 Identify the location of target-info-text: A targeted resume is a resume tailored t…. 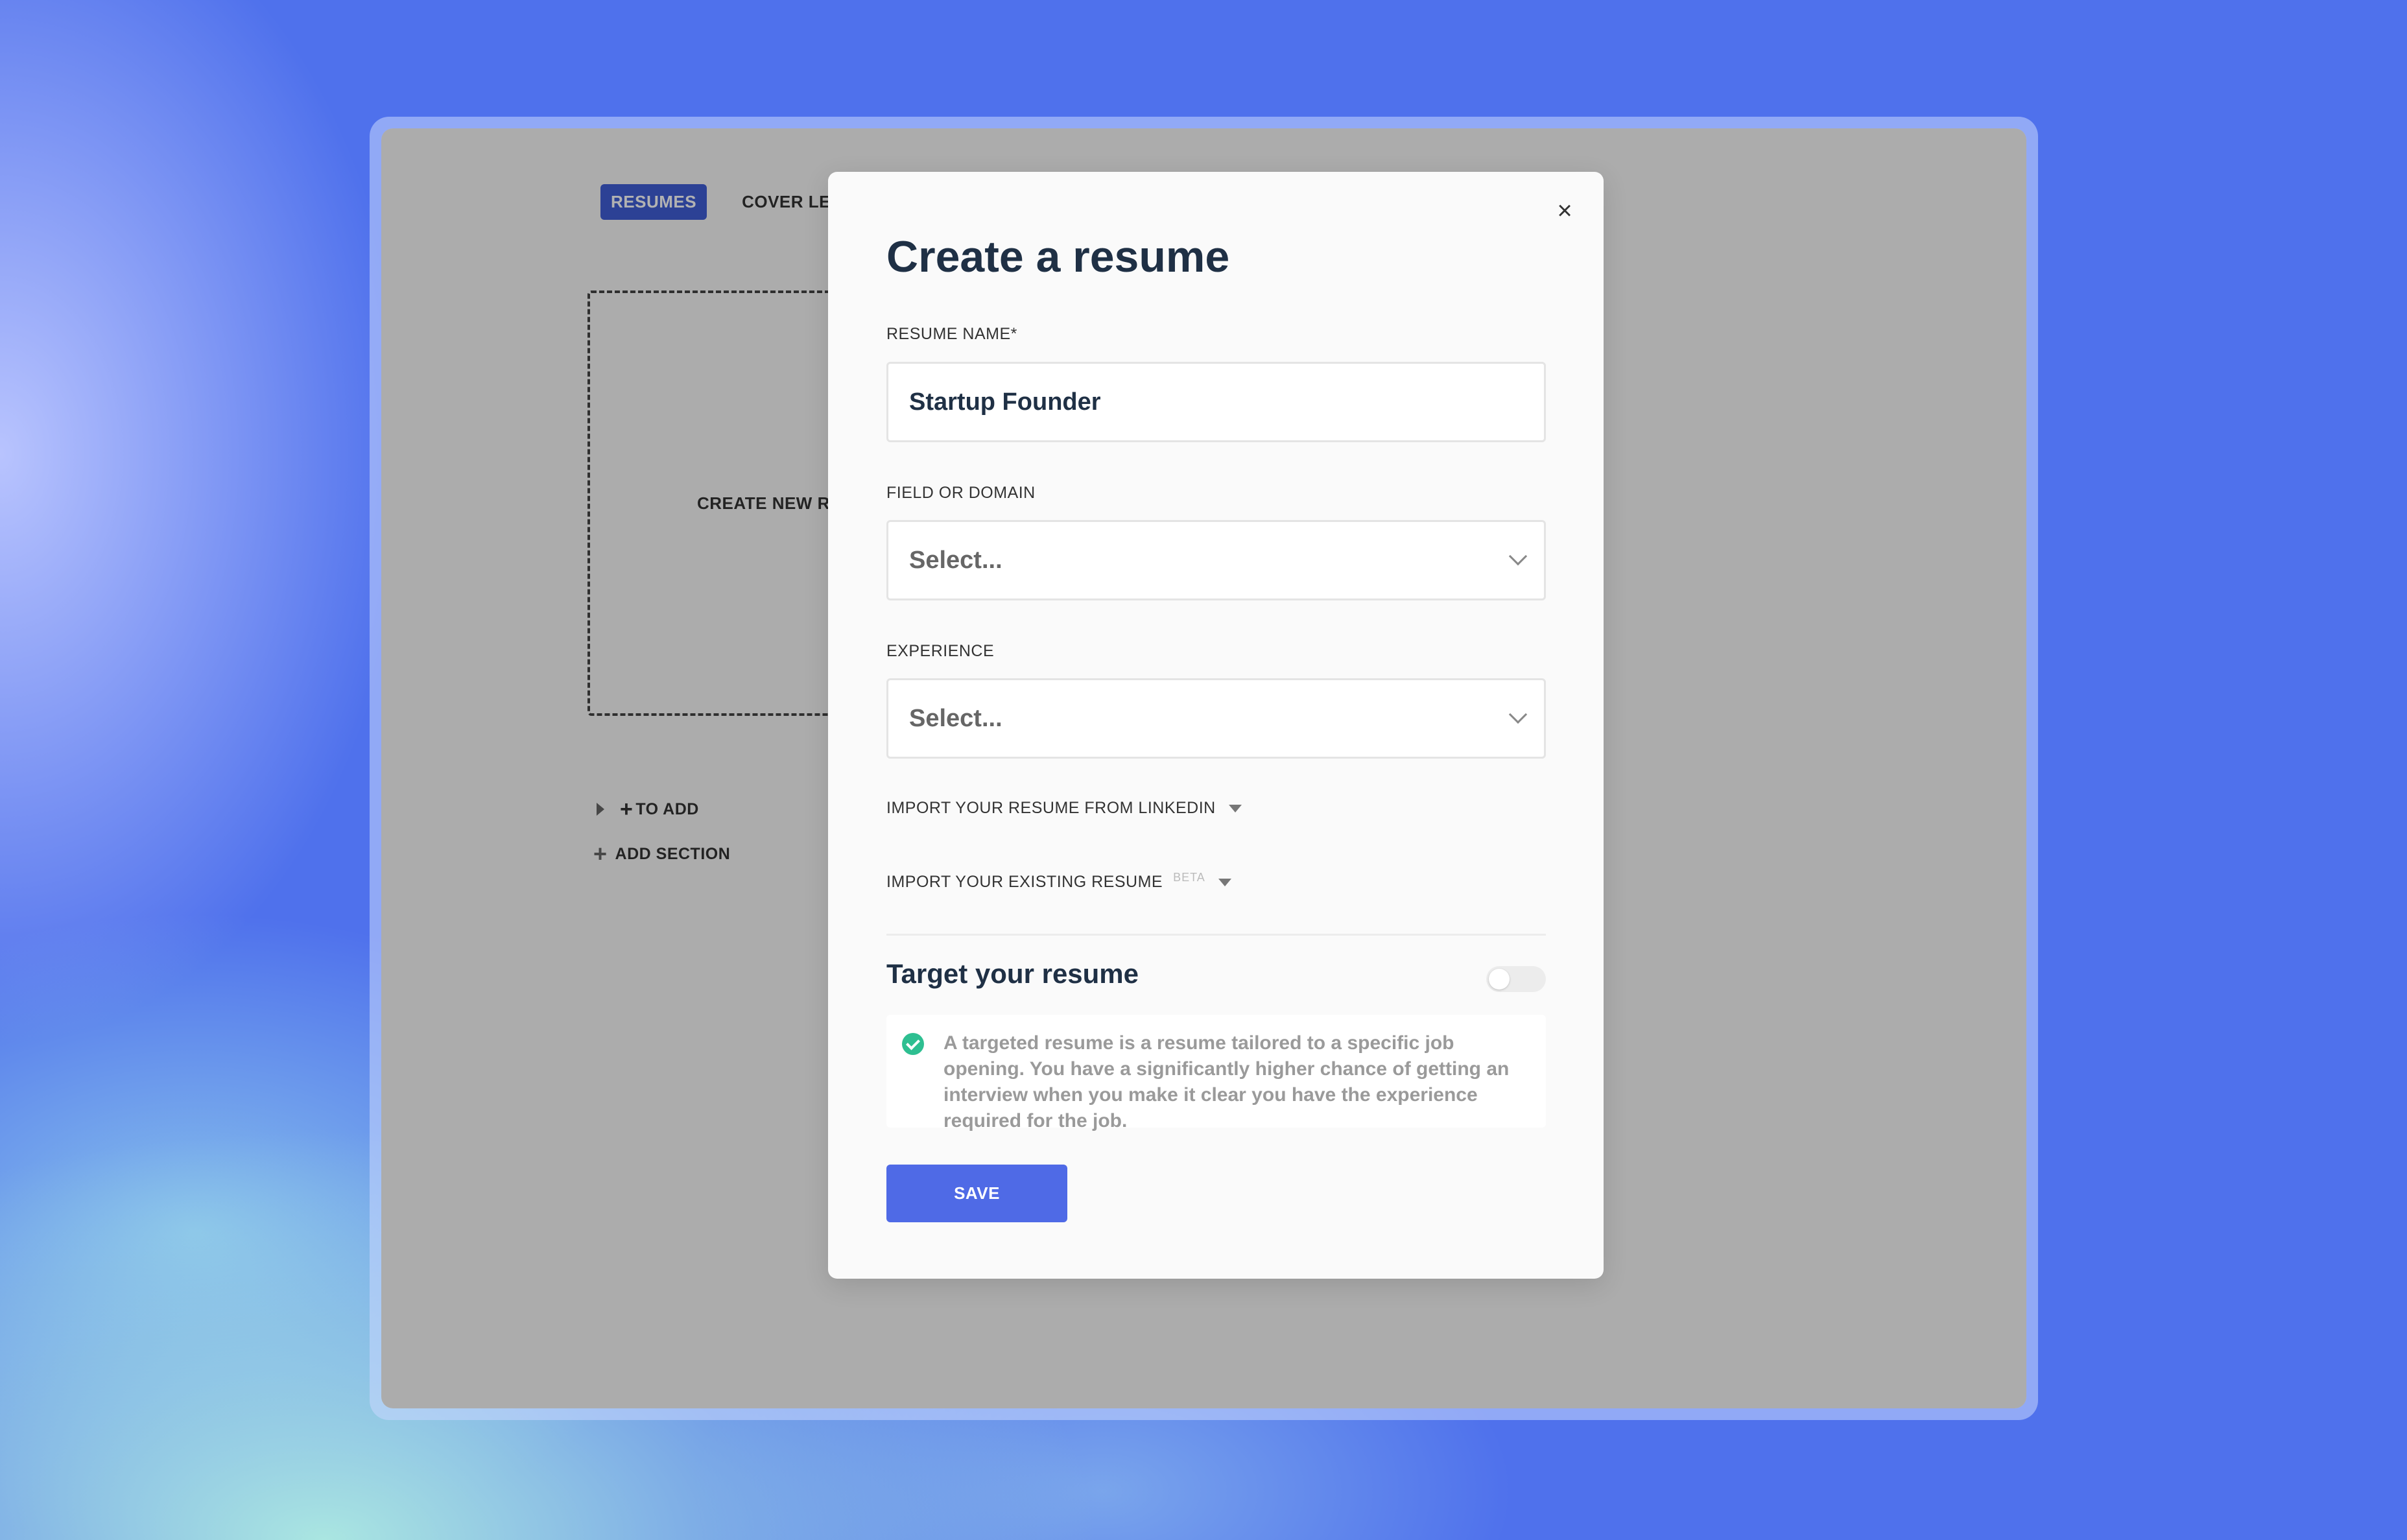
(1226, 1081).